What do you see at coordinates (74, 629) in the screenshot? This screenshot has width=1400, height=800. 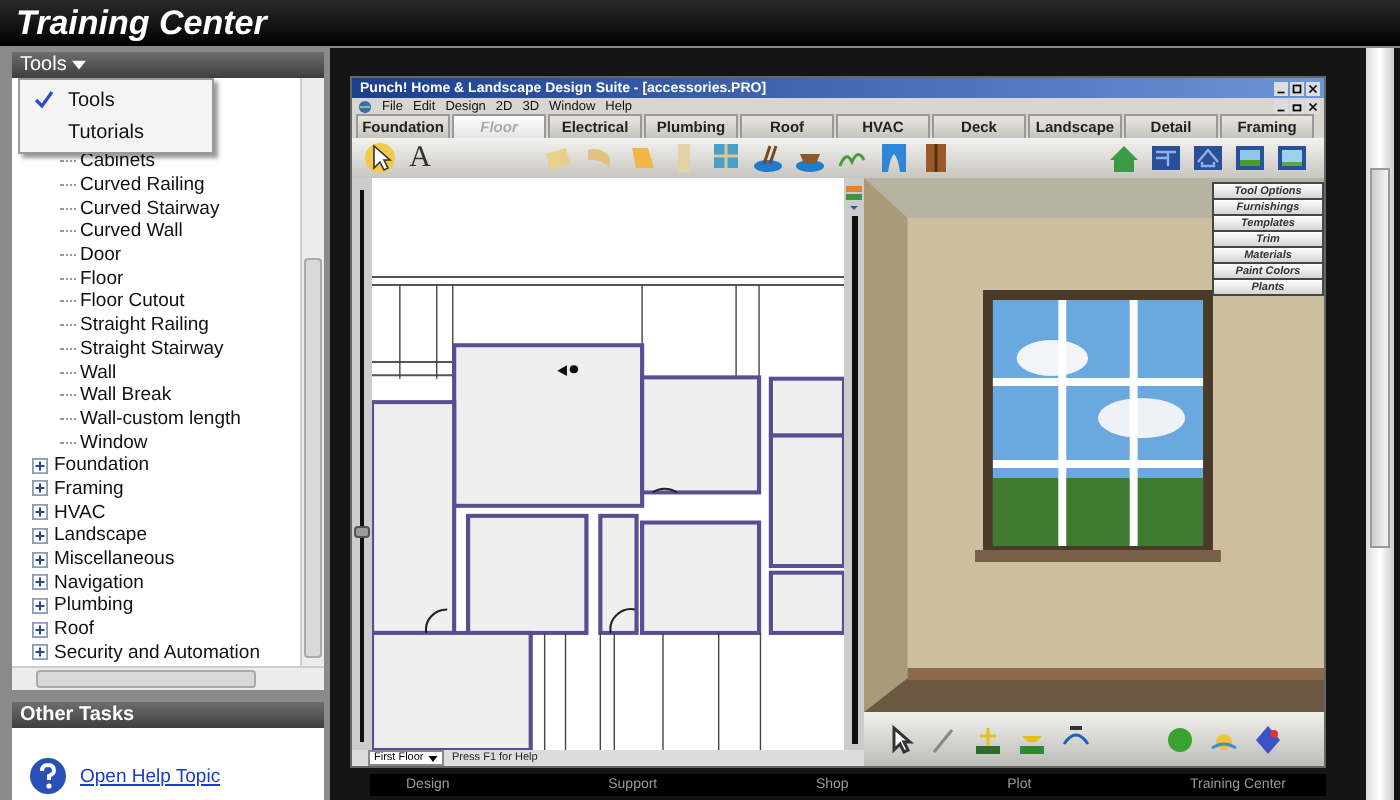 I see `tree-item: Roof` at bounding box center [74, 629].